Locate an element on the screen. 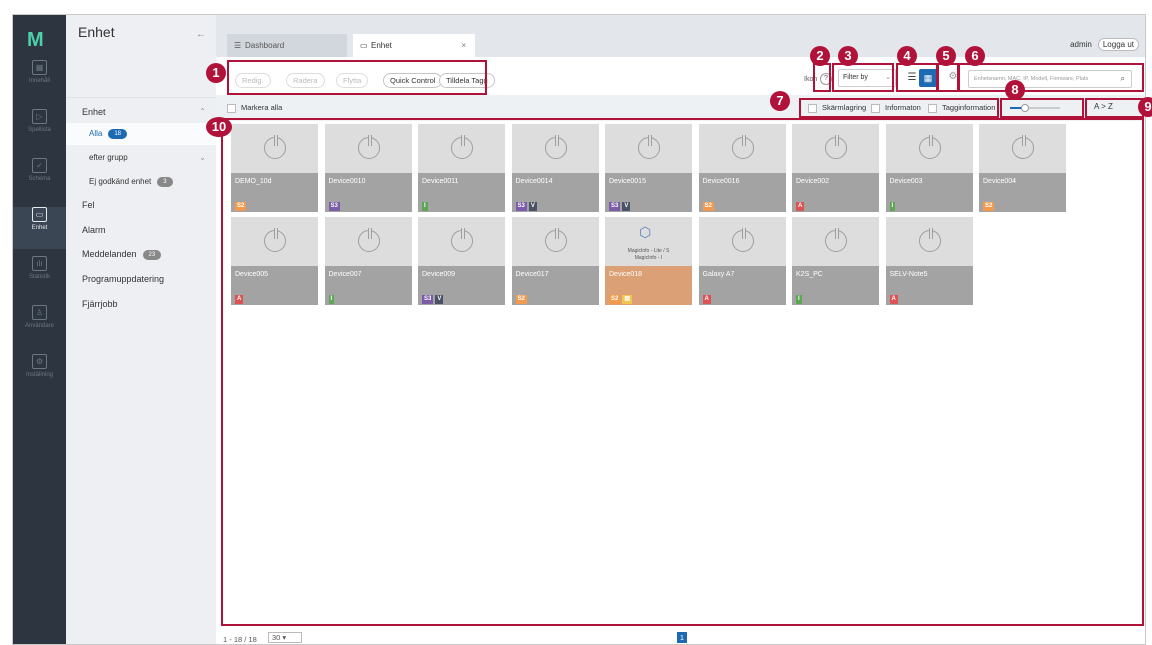 The width and height of the screenshot is (1152, 645). rail-item-schema: ✓ Schema is located at coordinates (39, 179).